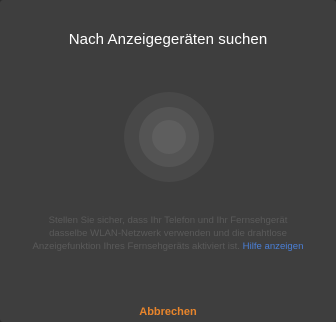 The height and width of the screenshot is (322, 336). I want to click on scanning-radar-icon, so click(169, 137).